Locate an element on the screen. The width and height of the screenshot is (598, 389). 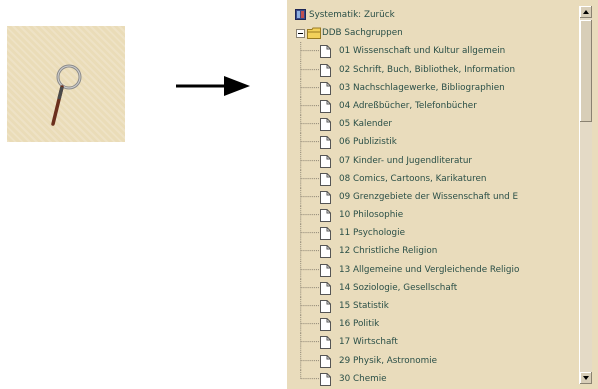
tree-item: 29 Physik, Astronomie is located at coordinates (433, 360).